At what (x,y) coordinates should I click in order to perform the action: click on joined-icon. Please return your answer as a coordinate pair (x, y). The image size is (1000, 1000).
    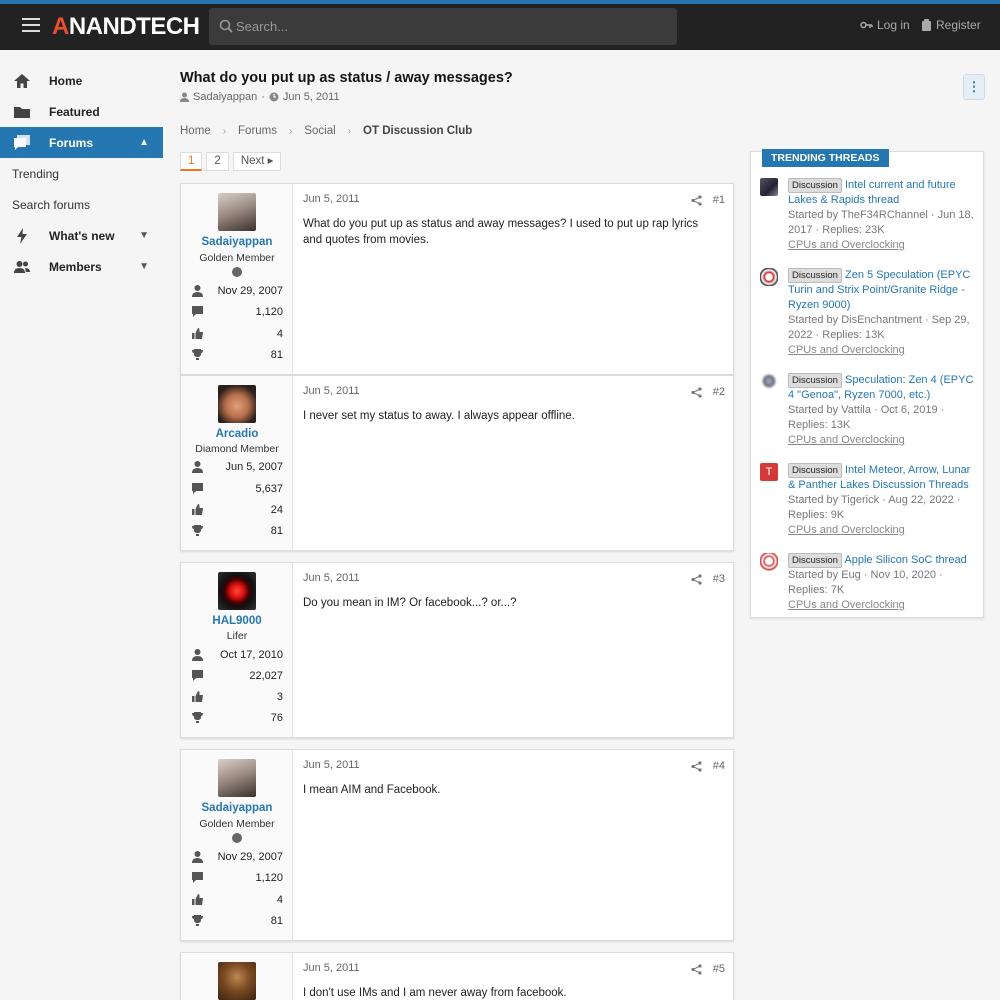
    Looking at the image, I should click on (197, 857).